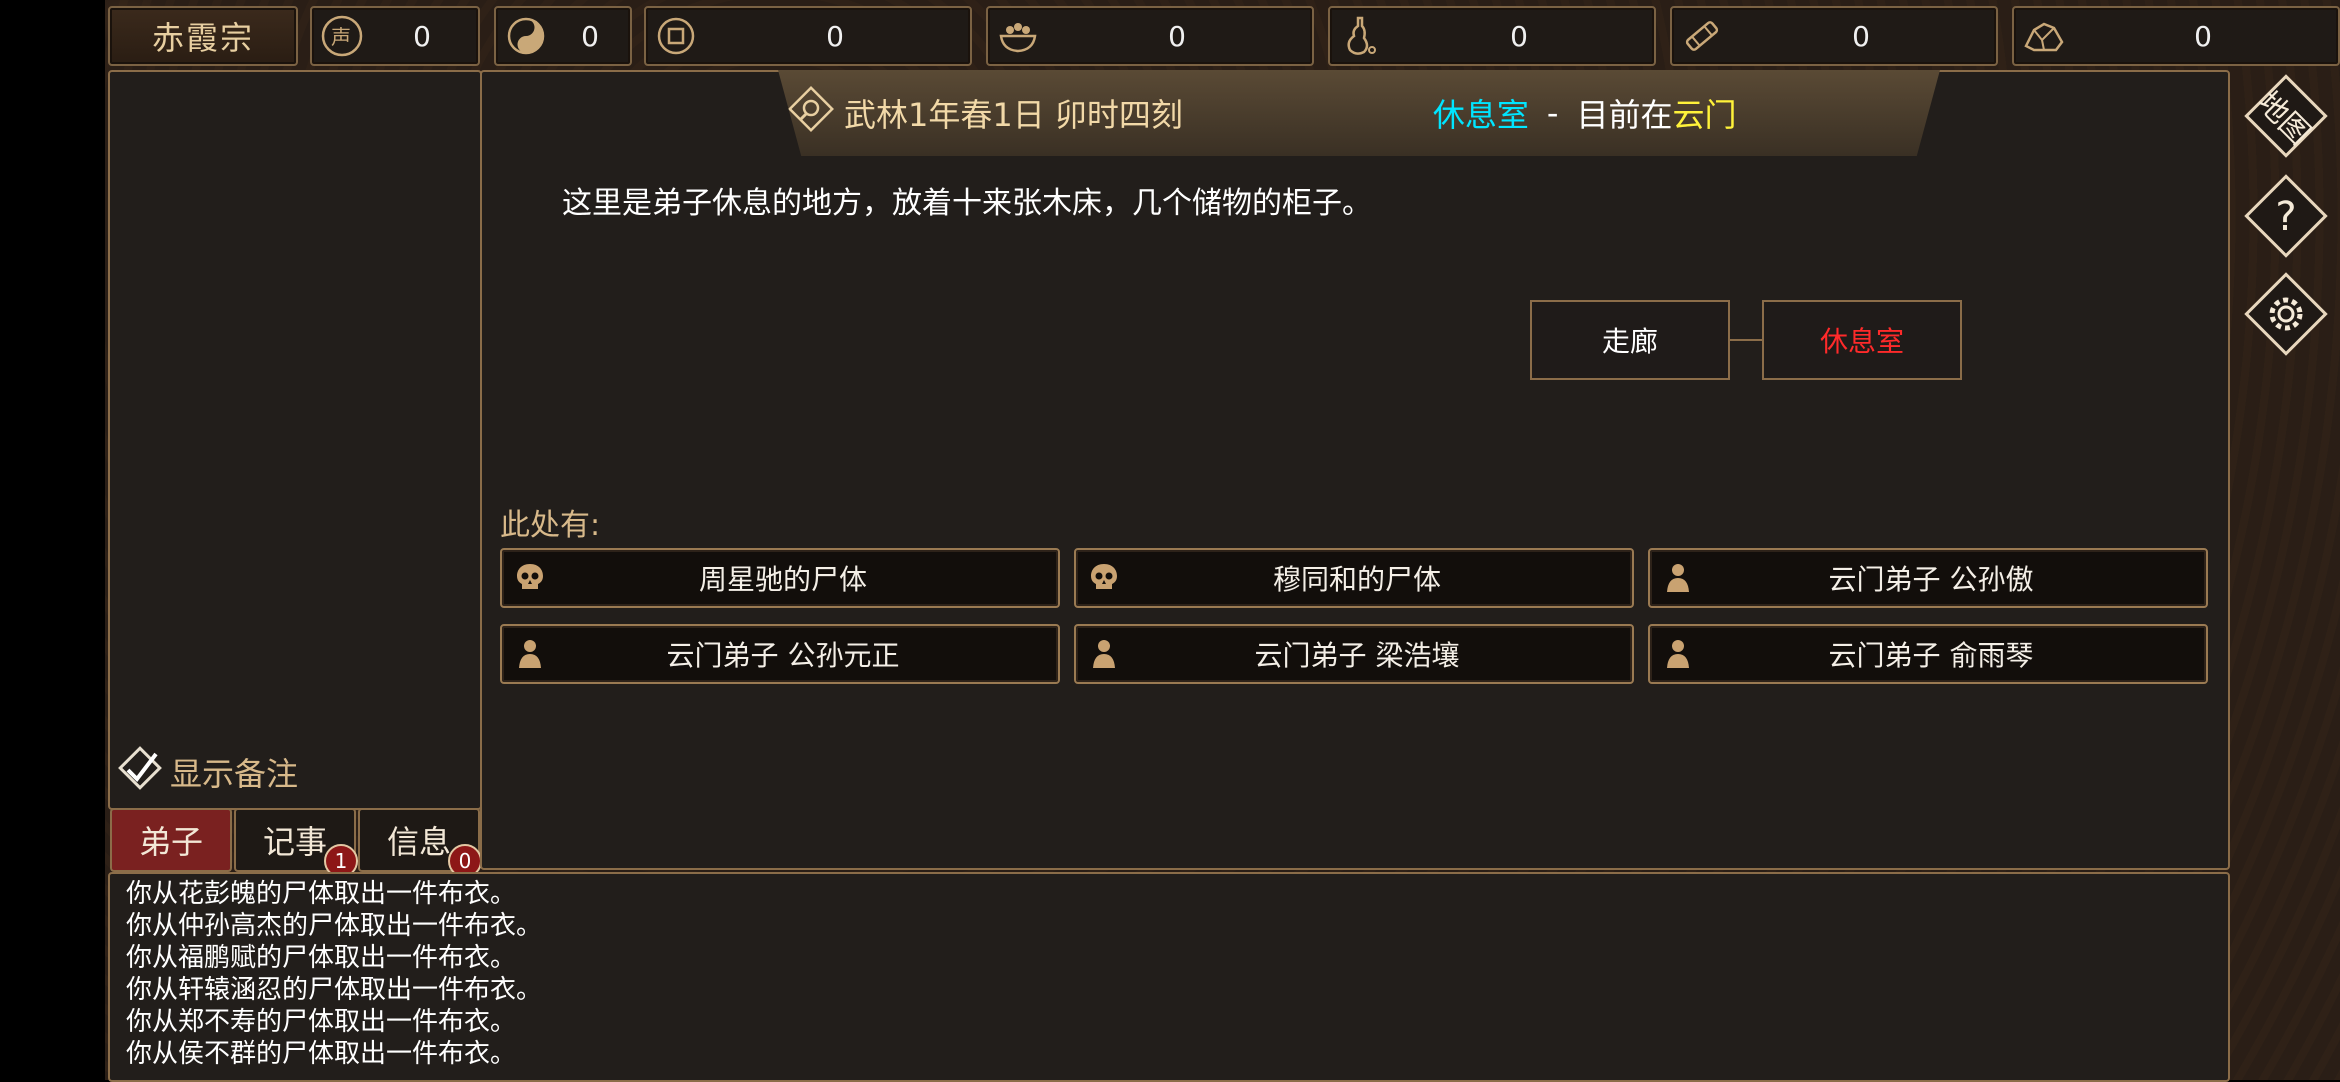  I want to click on entity-button: 云门弟子 俞雨琴, so click(1928, 654).